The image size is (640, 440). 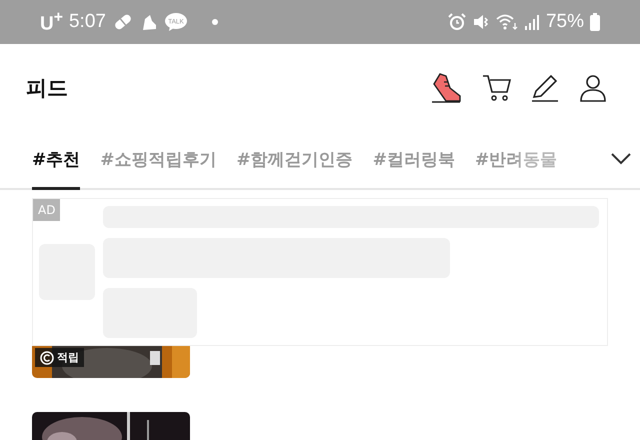 I want to click on notification-dot, so click(x=215, y=21).